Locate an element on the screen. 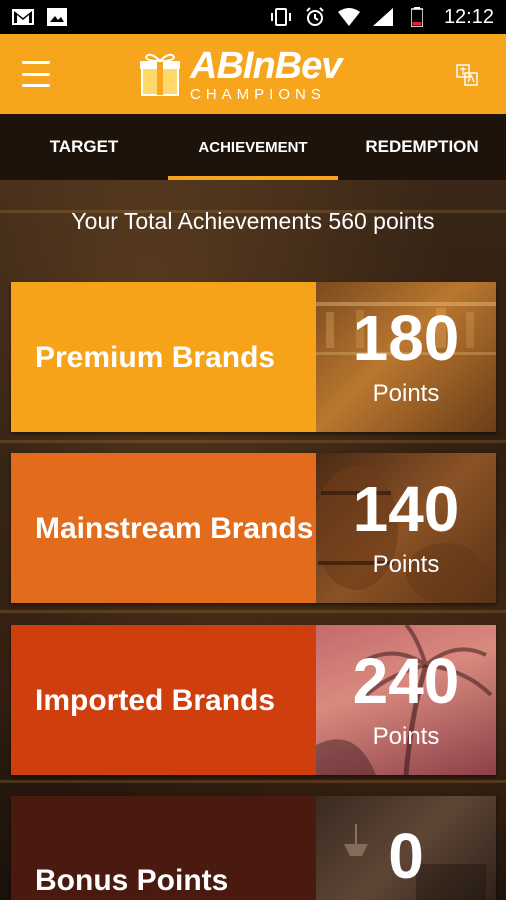 This screenshot has height=900, width=506. card-title: Premium Brands is located at coordinates (163, 357).